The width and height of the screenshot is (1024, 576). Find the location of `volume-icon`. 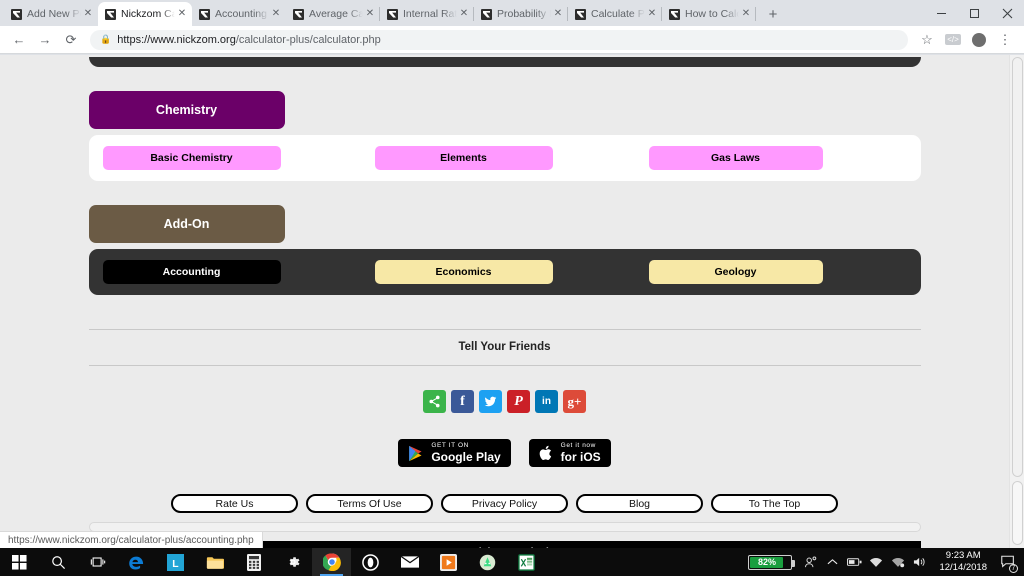

volume-icon is located at coordinates (920, 562).